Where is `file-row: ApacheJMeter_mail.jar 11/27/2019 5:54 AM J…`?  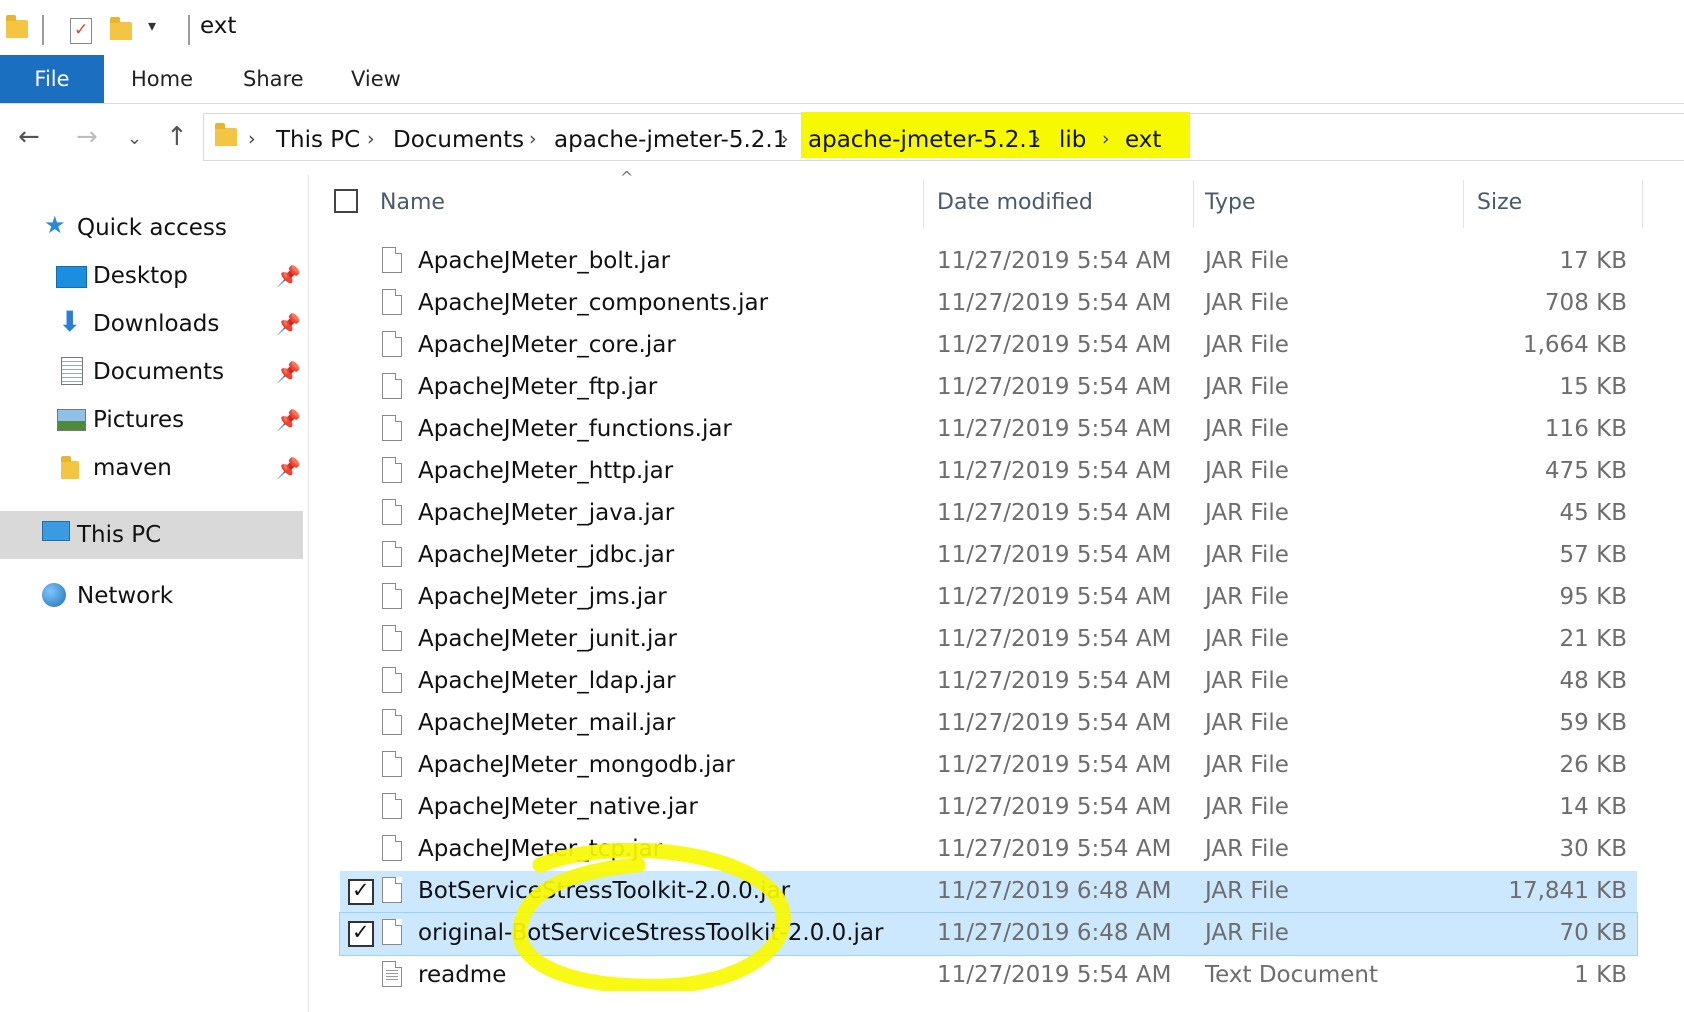
file-row: ApacheJMeter_mail.jar 11/27/2019 5:54 AM J… is located at coordinates (988, 724).